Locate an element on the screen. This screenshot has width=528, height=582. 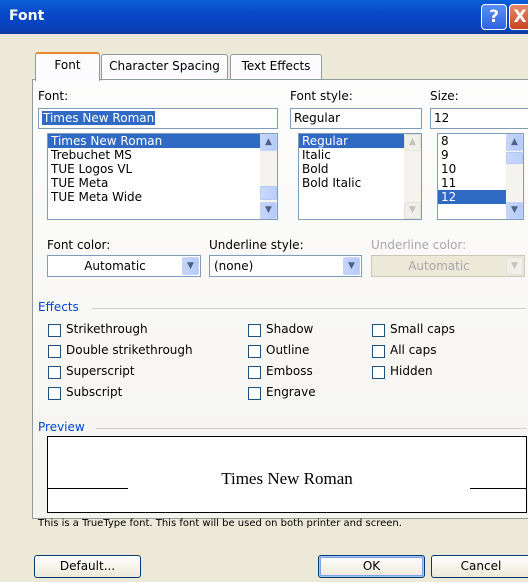
double-strikethrough-checkbox is located at coordinates (54, 351).